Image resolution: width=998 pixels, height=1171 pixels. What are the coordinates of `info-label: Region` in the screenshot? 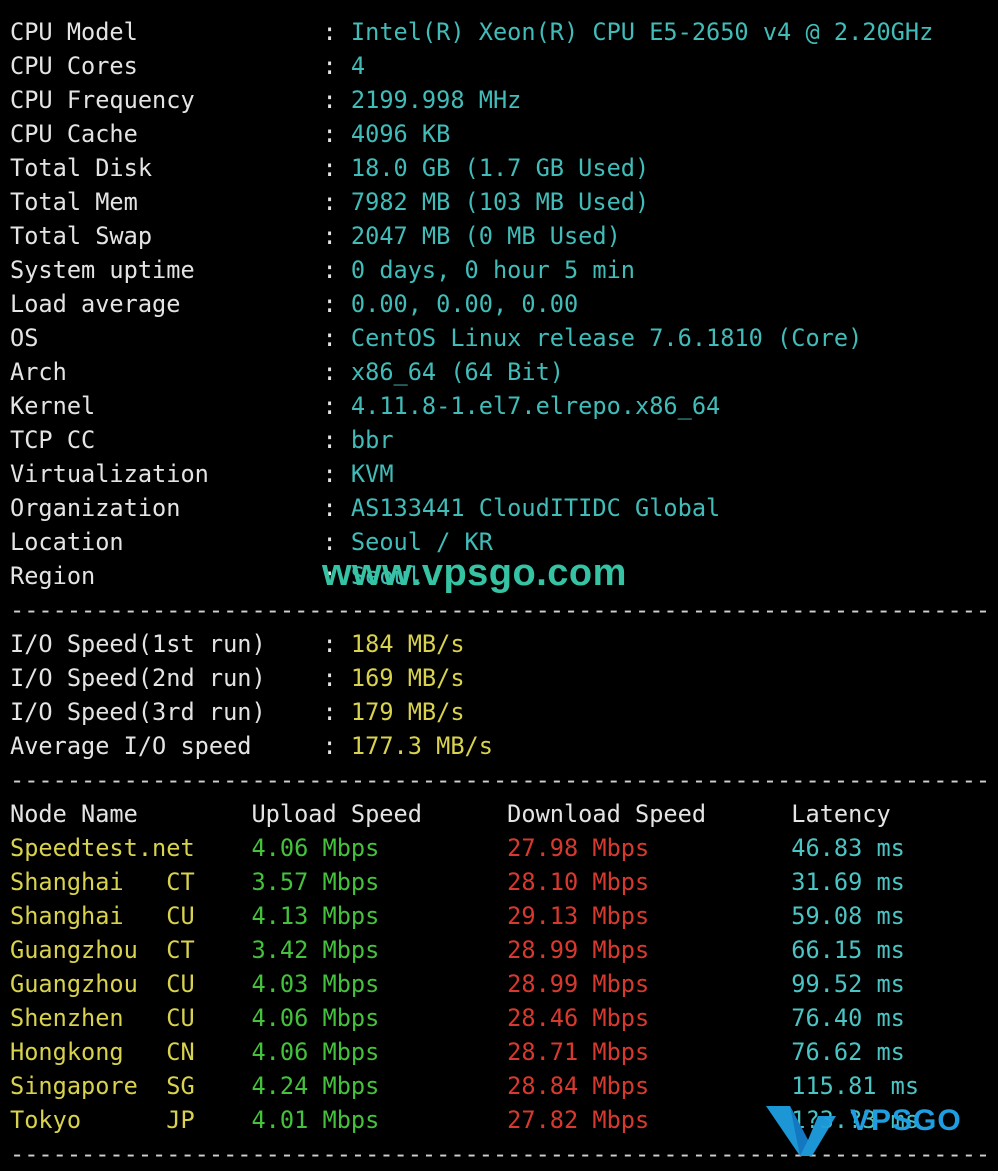 It's located at (53, 576).